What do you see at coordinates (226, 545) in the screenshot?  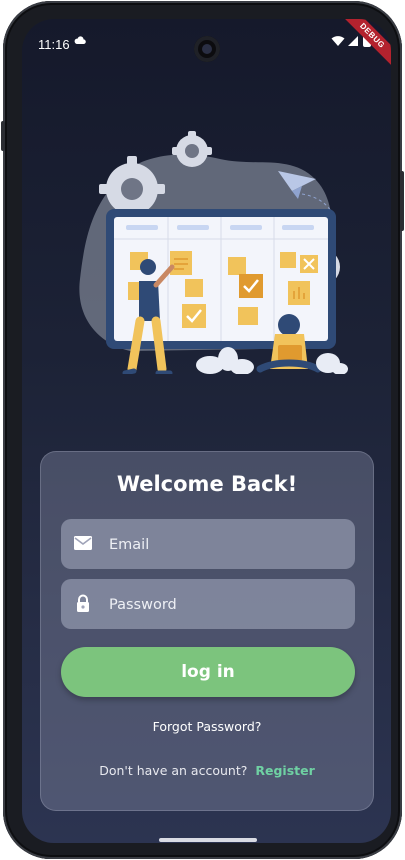 I see `email-input` at bounding box center [226, 545].